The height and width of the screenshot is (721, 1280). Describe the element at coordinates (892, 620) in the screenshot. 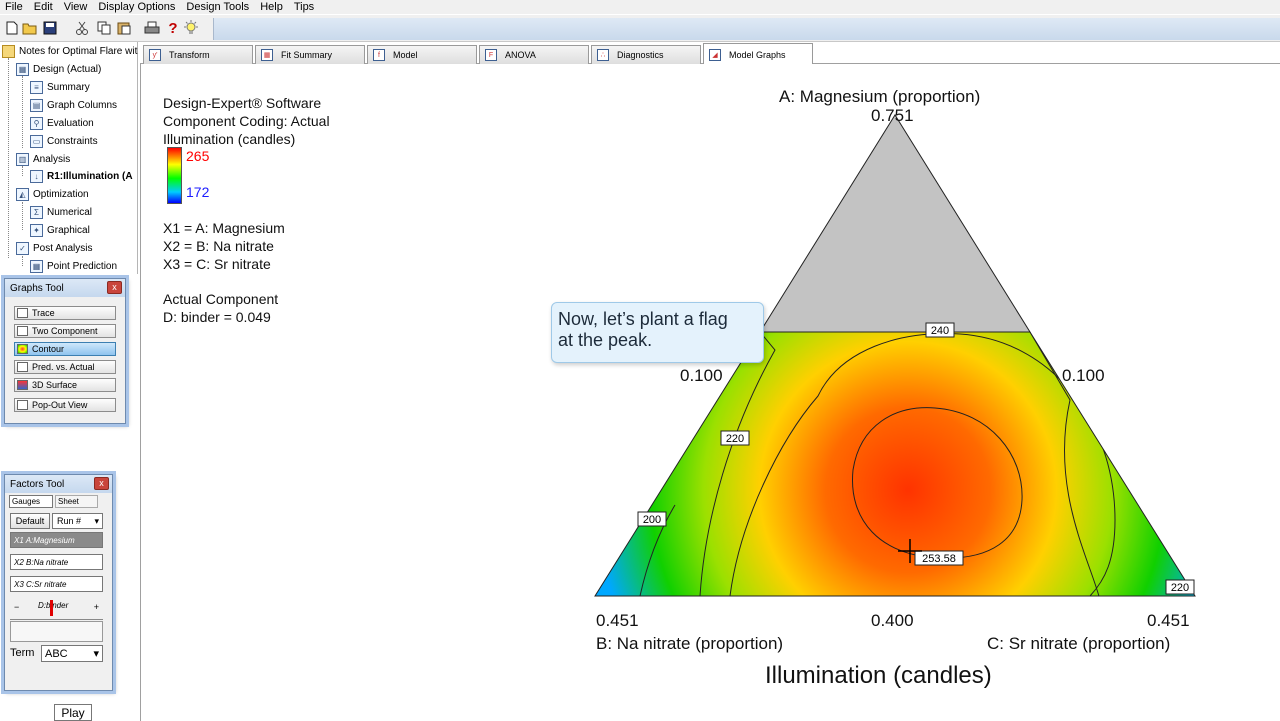

I see `axis-bottom-mid: 0.400` at that location.